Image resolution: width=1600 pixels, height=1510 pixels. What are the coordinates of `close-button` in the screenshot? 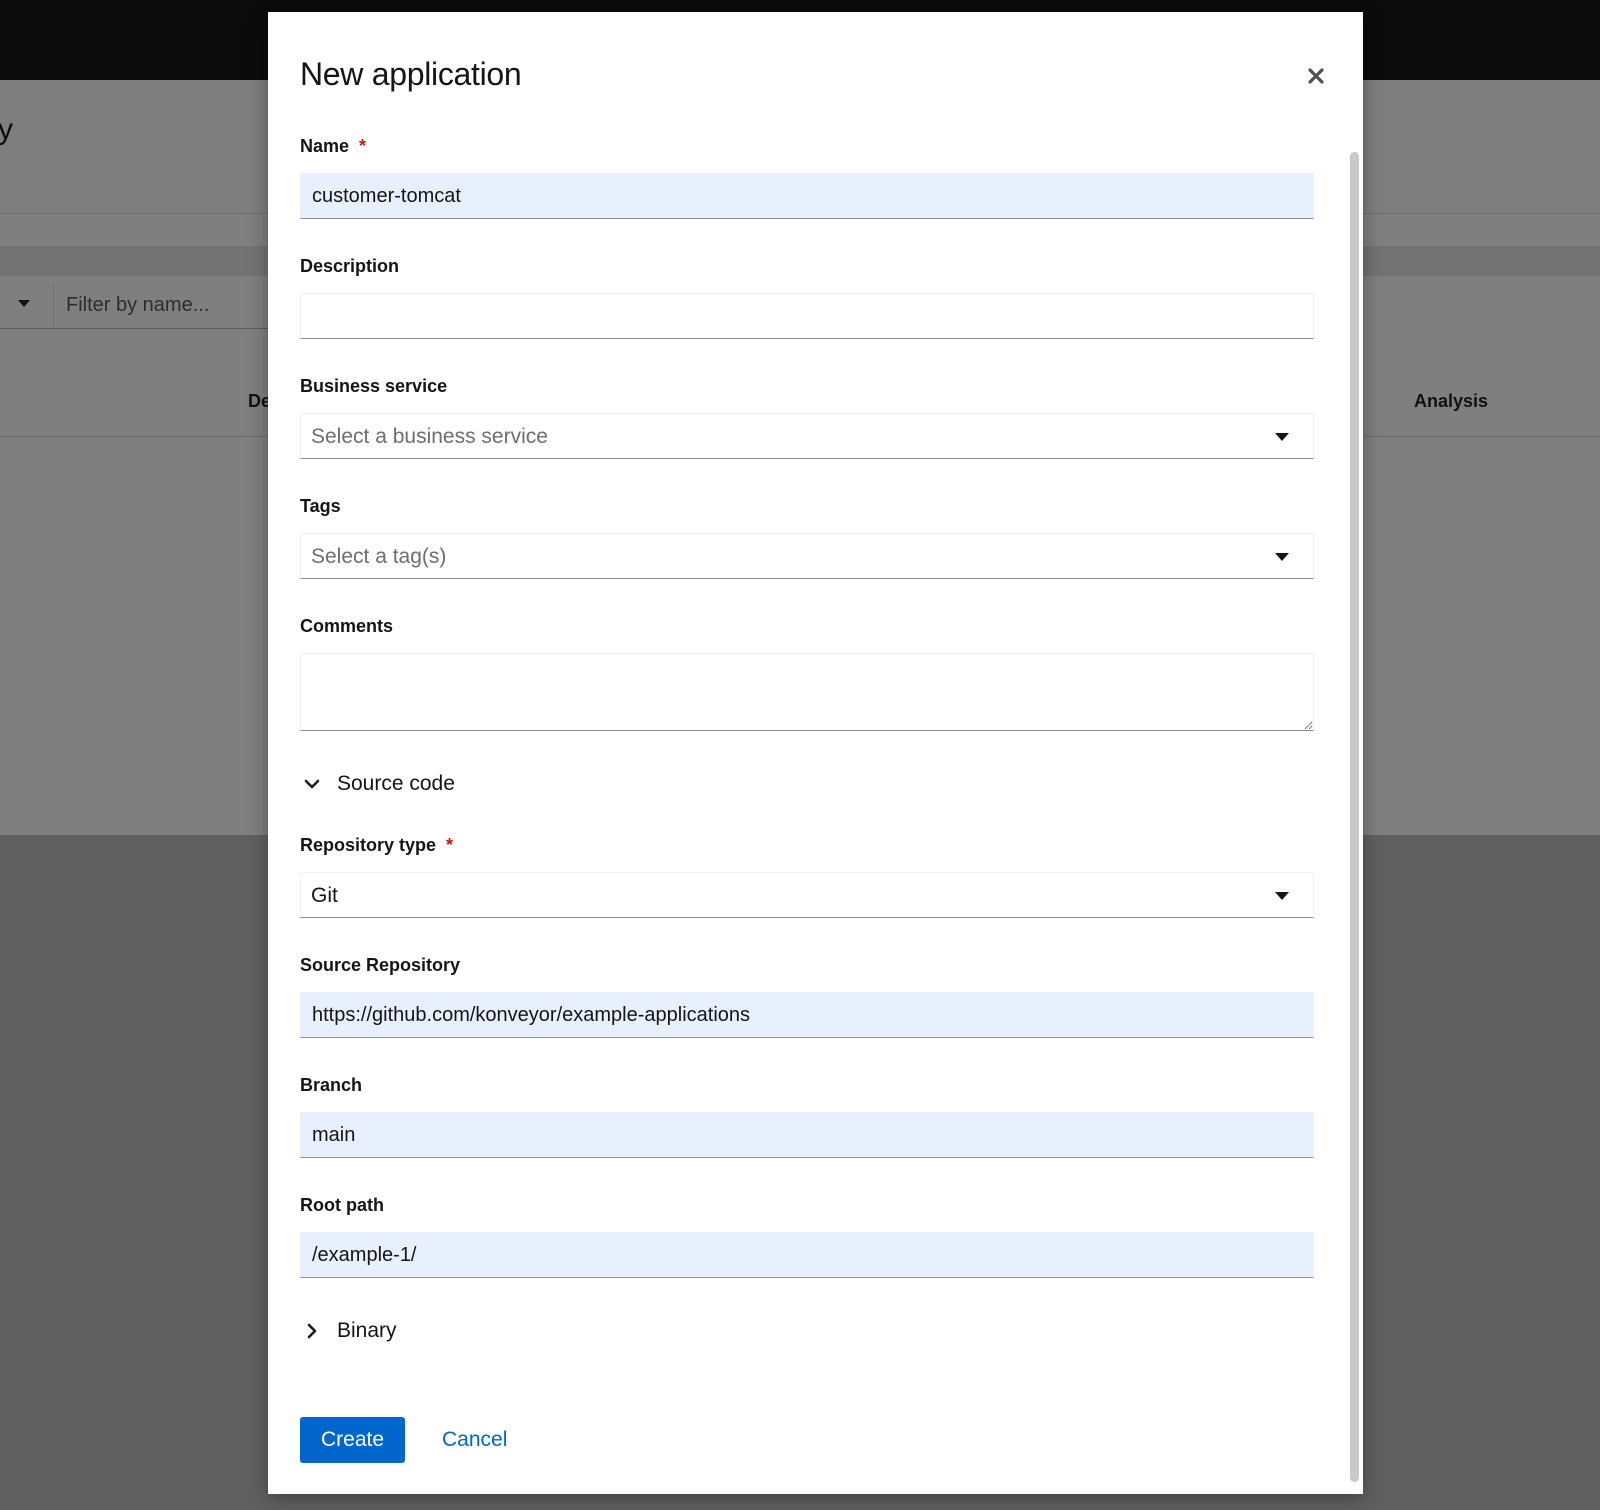 It's located at (1316, 76).